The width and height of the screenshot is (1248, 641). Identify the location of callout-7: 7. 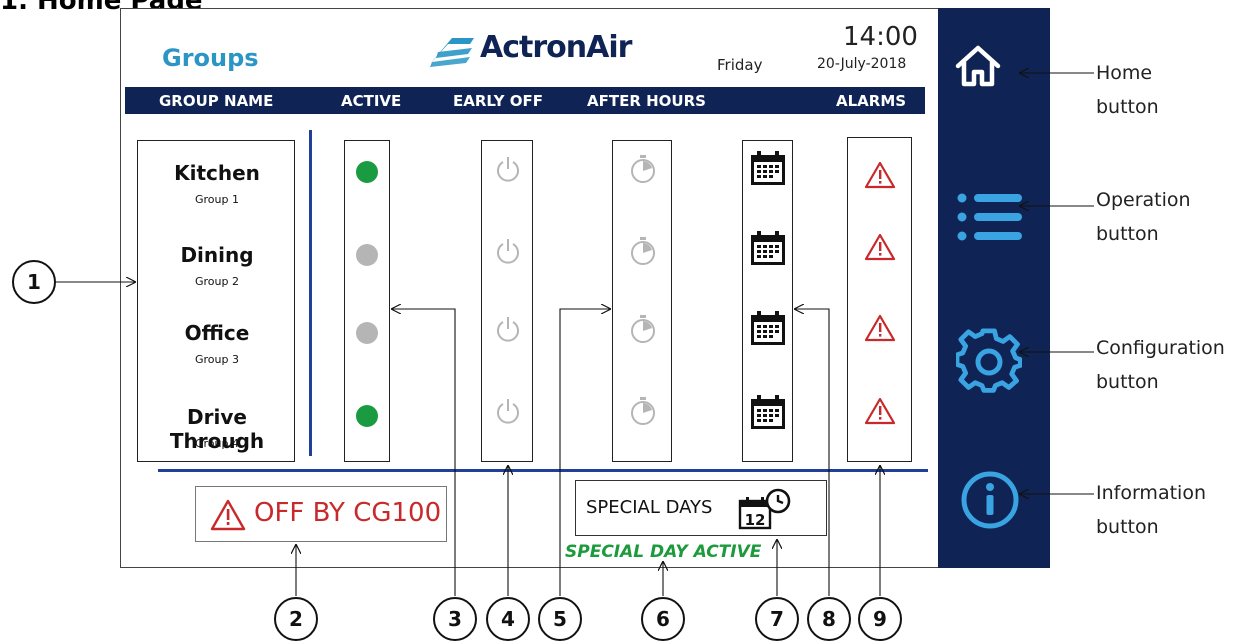
(777, 619).